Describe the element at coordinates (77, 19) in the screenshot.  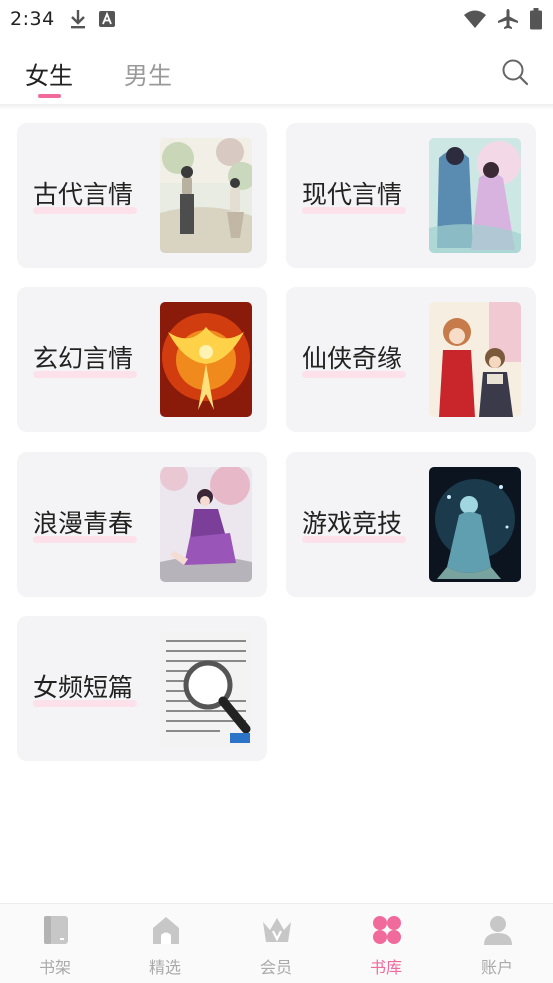
I see `download-icon` at that location.